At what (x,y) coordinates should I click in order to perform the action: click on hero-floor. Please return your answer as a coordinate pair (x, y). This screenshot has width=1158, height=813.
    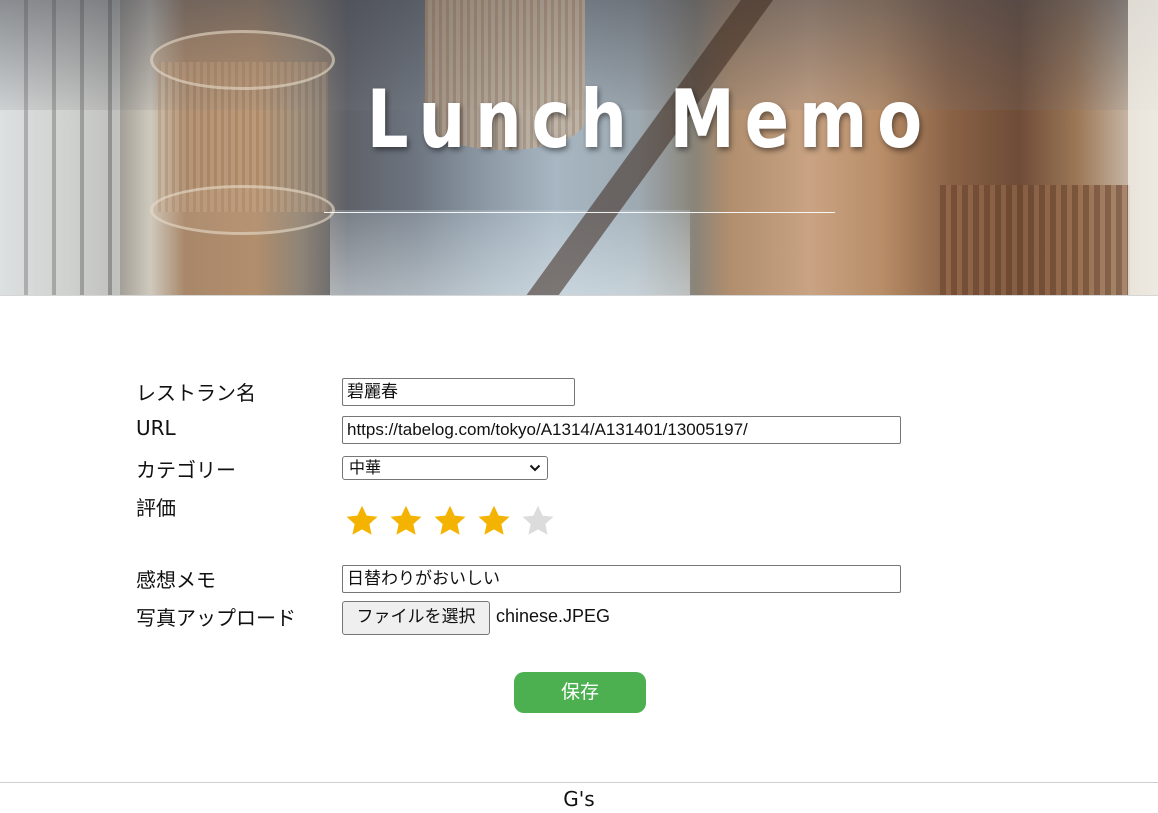
    Looking at the image, I should click on (510, 252).